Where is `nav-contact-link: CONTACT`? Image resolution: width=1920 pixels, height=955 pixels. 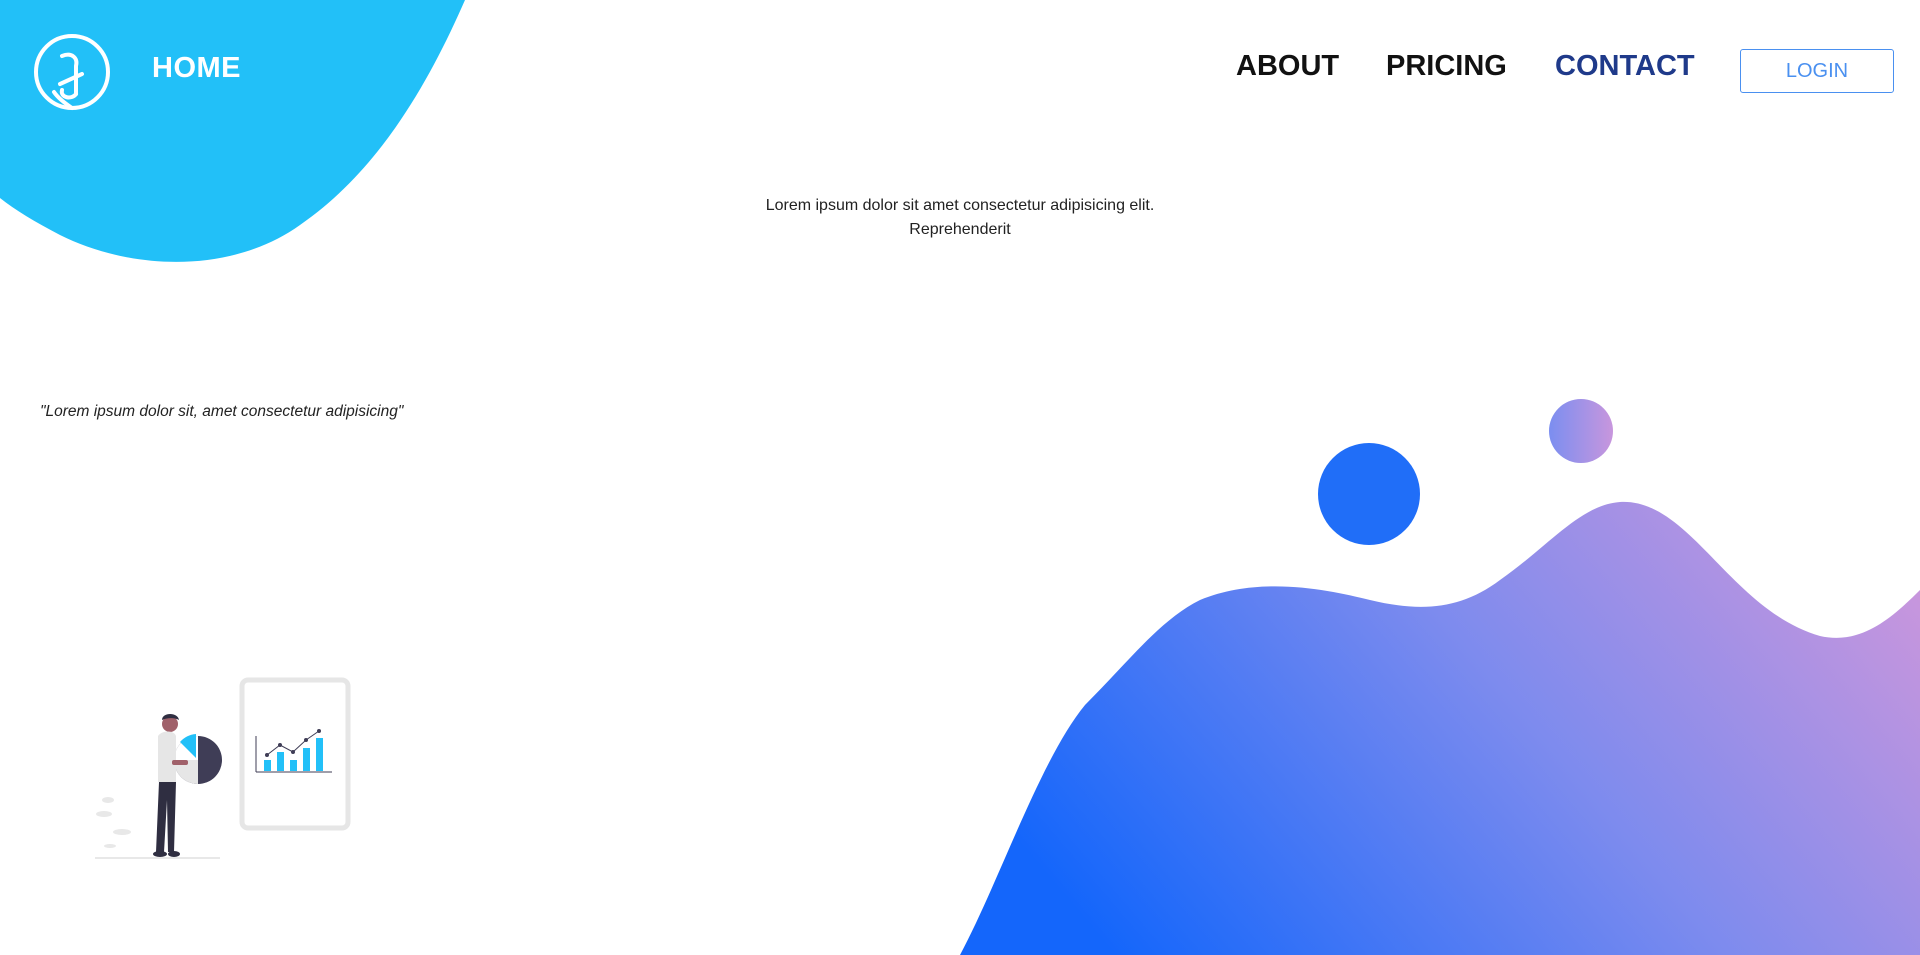 nav-contact-link: CONTACT is located at coordinates (1625, 66).